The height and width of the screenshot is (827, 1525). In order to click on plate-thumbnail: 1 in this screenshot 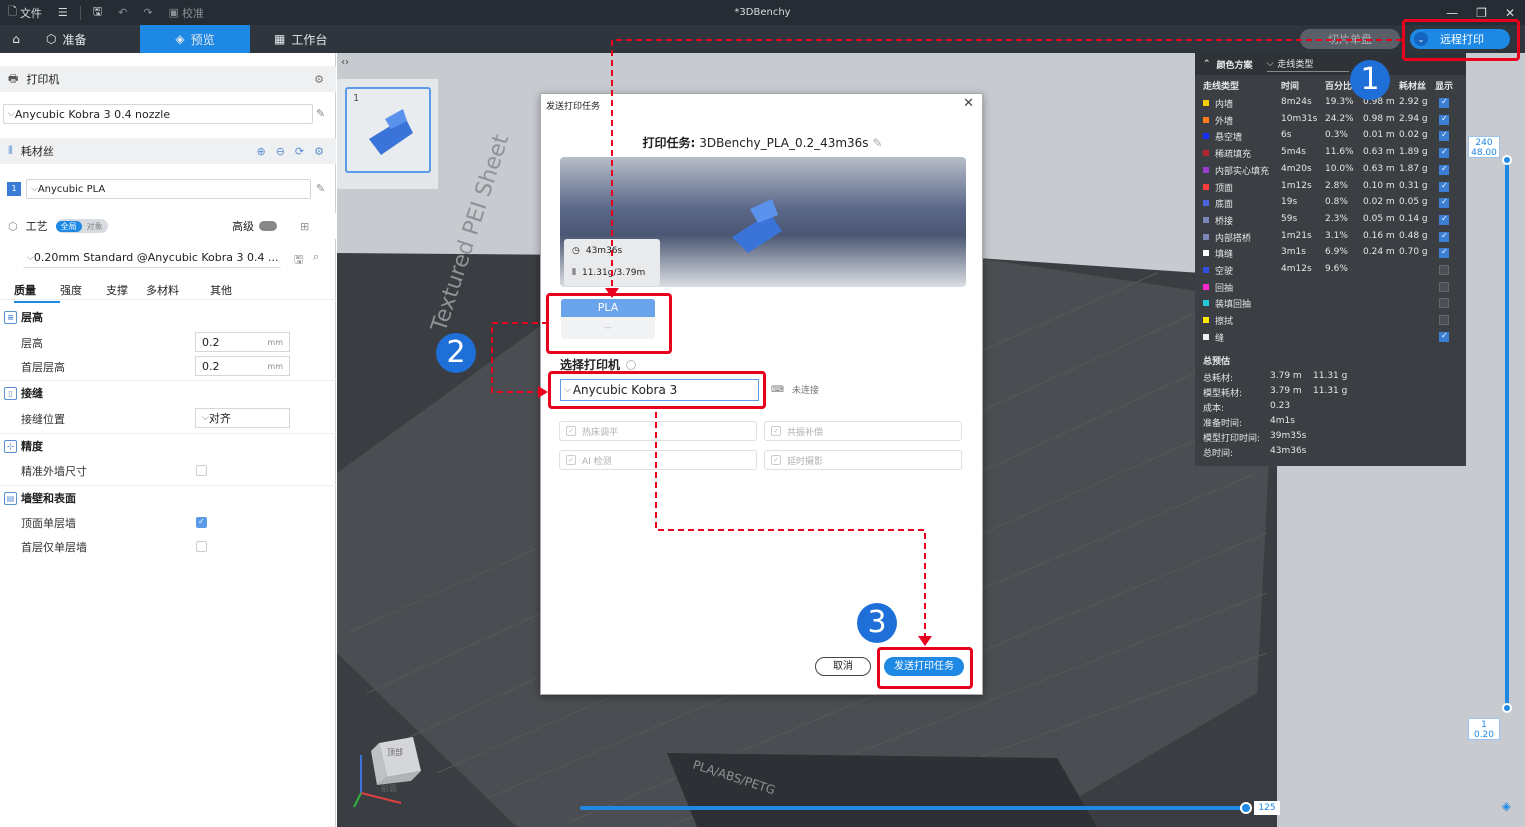, I will do `click(388, 130)`.